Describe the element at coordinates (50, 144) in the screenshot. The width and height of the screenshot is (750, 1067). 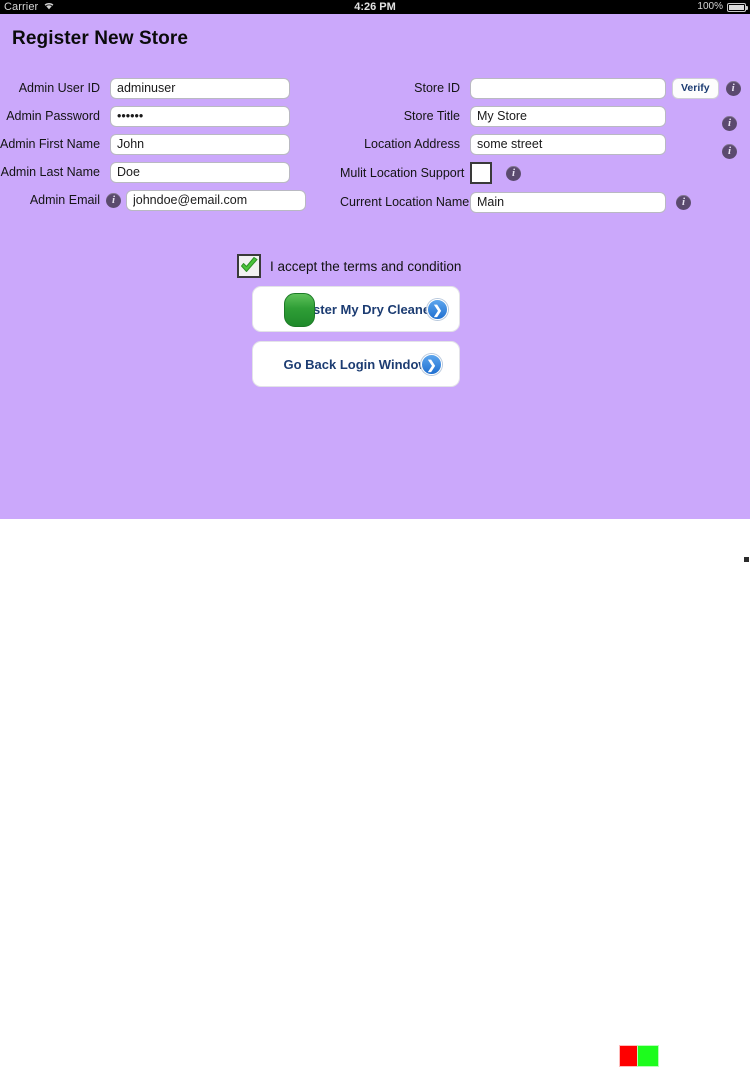
I see `label-admin-first-name: Admin First Name` at that location.